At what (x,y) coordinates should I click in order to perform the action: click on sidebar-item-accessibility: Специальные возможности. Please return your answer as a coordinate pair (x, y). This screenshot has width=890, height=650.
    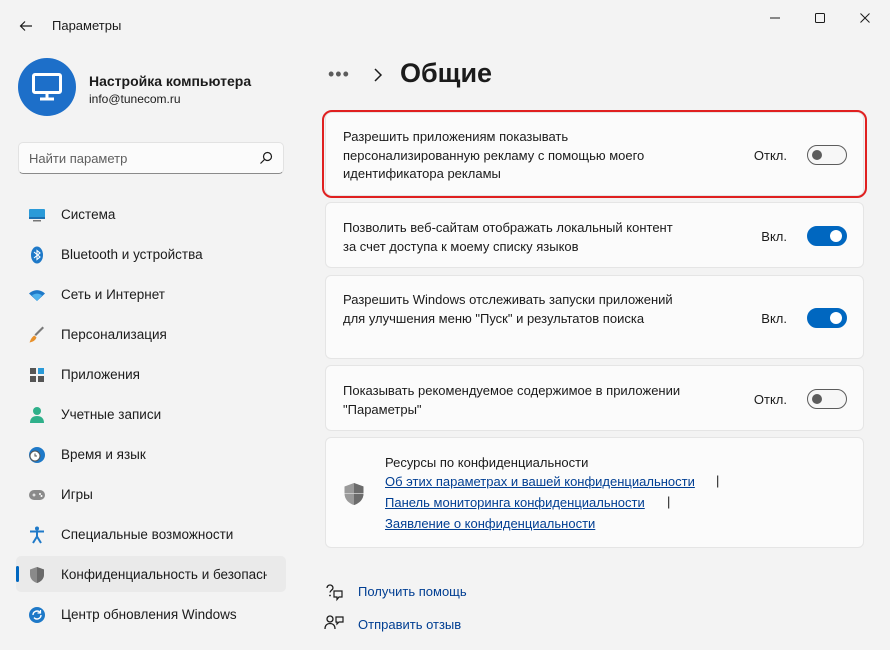
    Looking at the image, I should click on (151, 534).